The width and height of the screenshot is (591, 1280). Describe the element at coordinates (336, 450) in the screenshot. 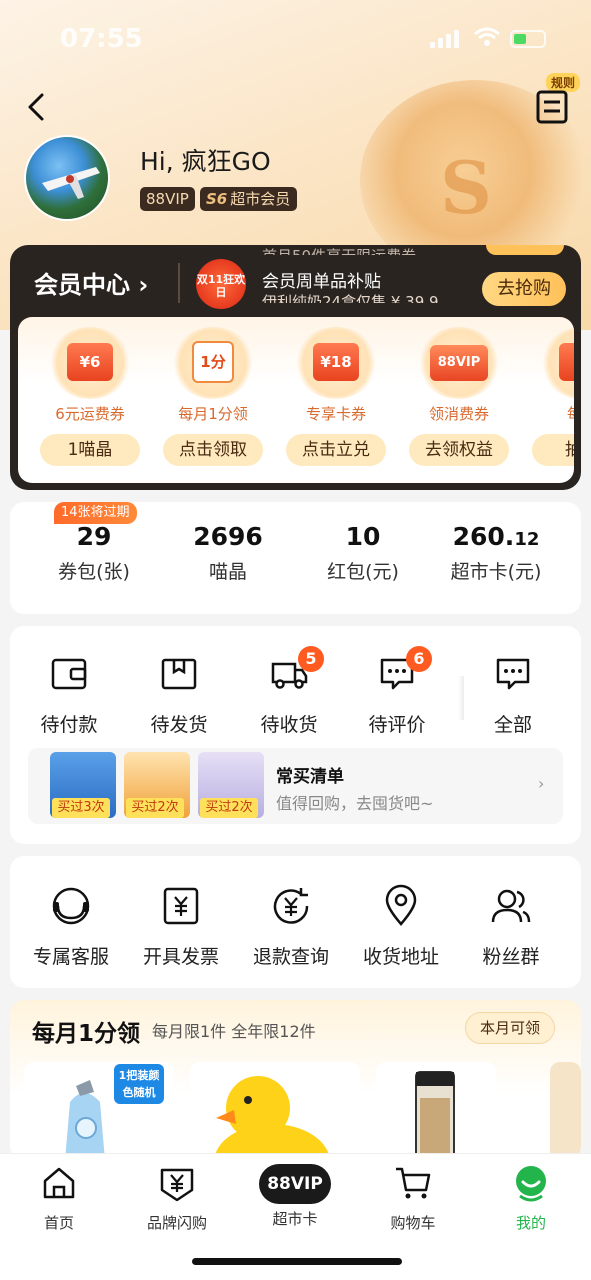

I see `benefit-button: 点击立兑` at that location.